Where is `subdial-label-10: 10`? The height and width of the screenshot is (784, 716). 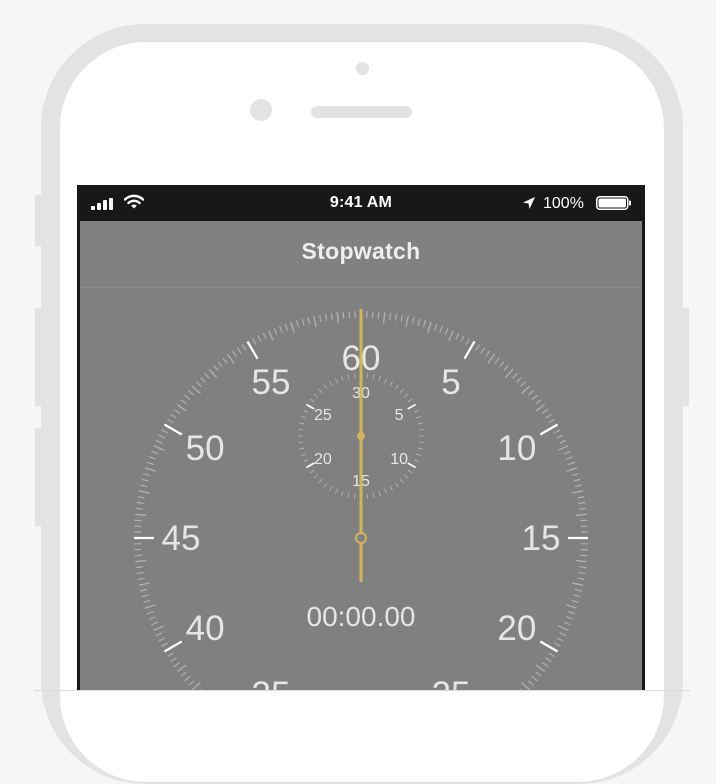
subdial-label-10: 10 is located at coordinates (399, 459).